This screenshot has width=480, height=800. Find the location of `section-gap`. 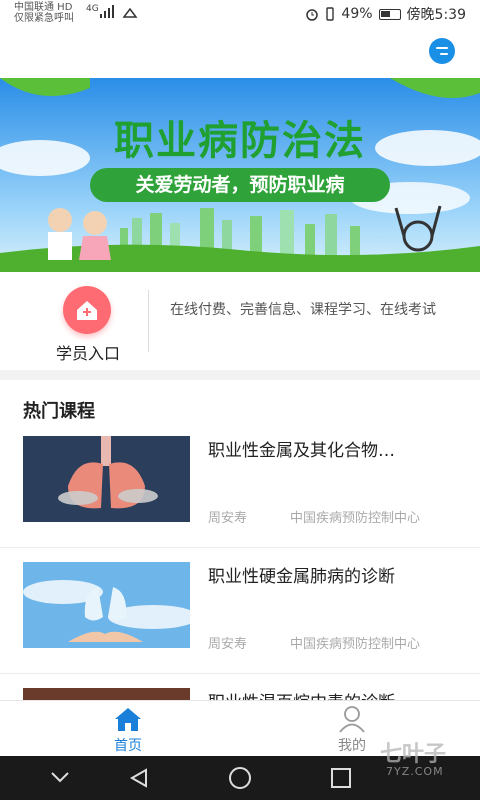

section-gap is located at coordinates (240, 375).